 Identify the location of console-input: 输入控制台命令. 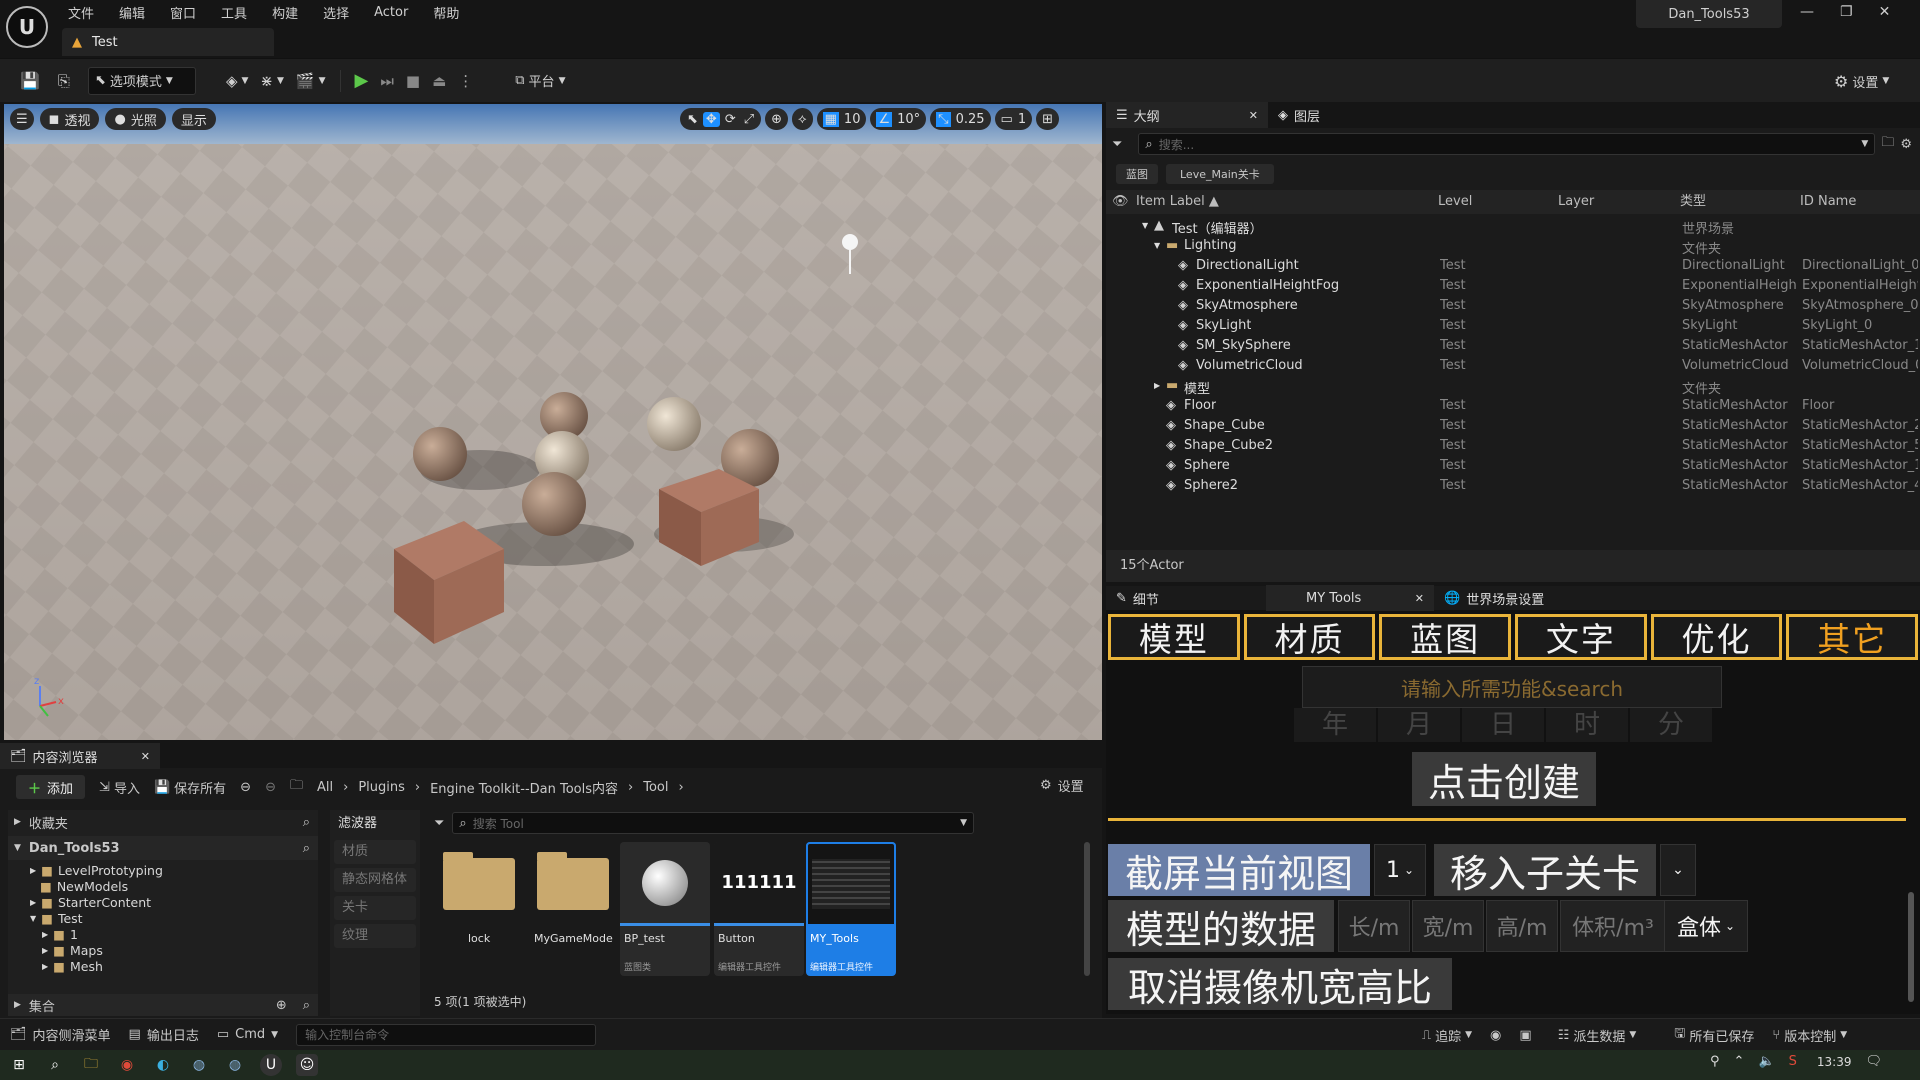
(446, 1034).